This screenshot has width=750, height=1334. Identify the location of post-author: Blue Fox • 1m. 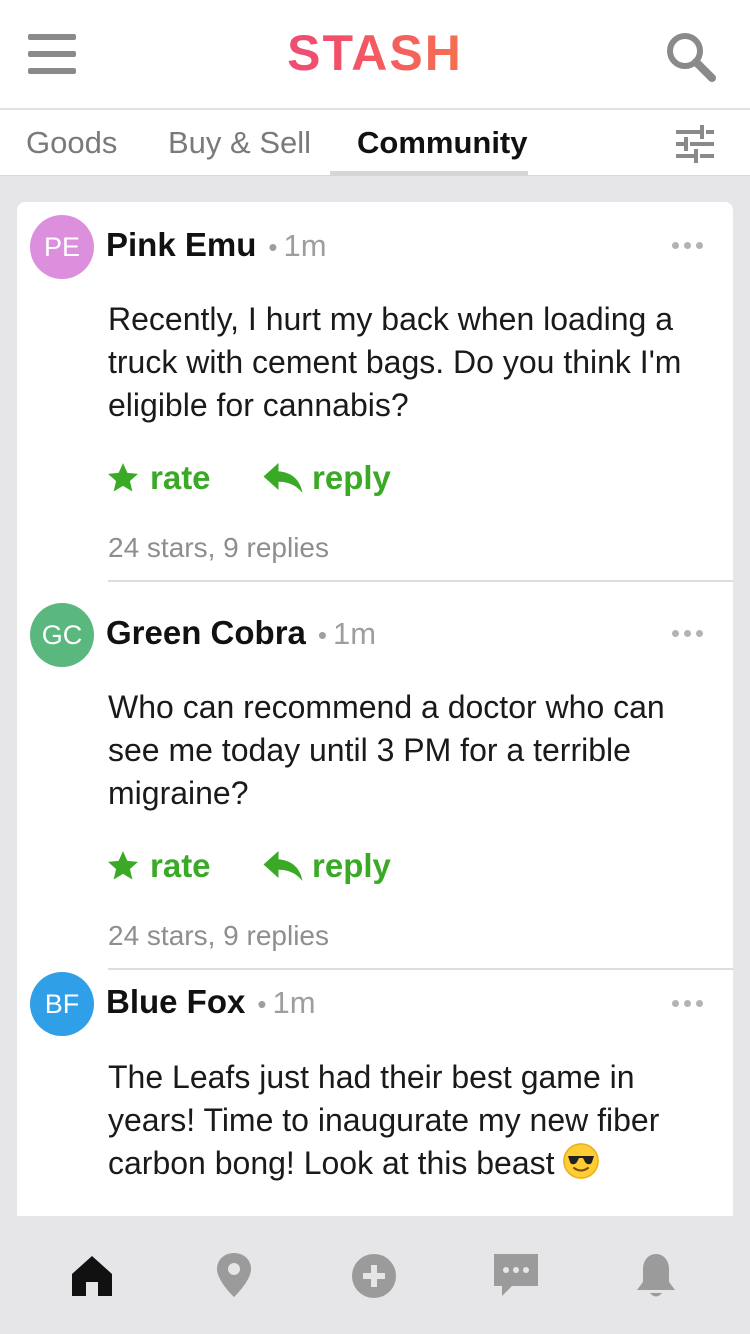
(211, 1002).